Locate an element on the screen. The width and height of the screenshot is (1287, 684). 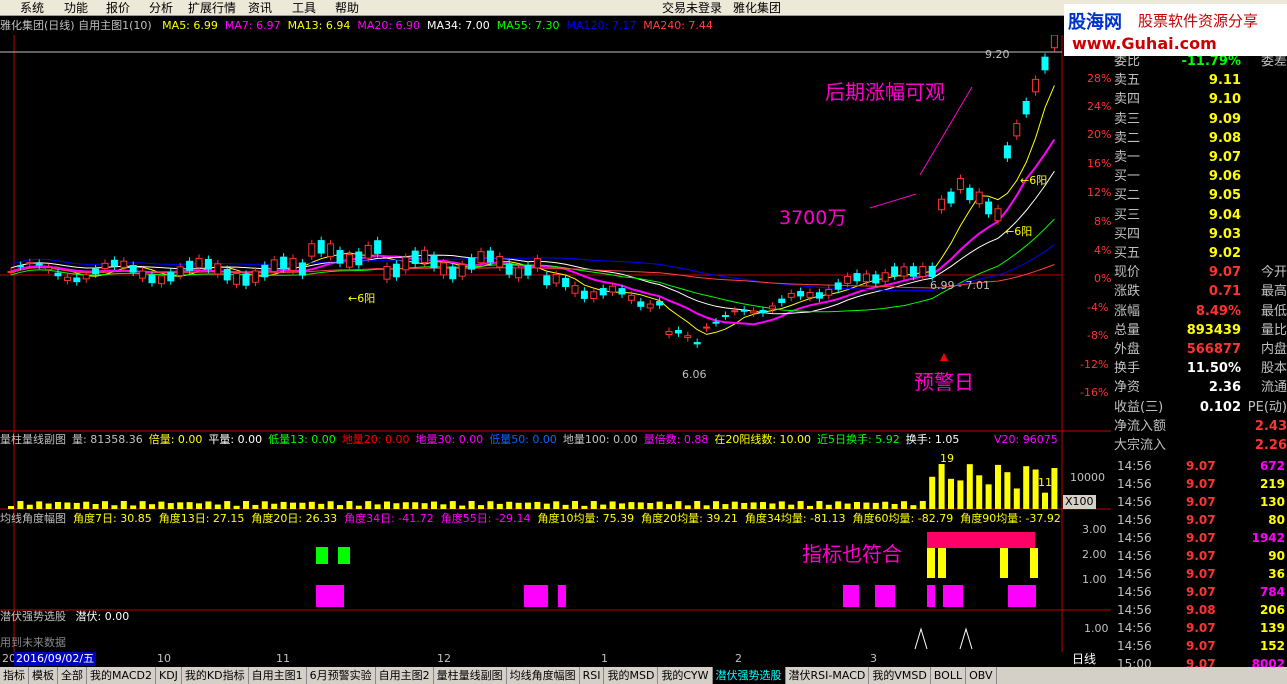
tab-7: 6月预警实验 is located at coordinates (341, 675).